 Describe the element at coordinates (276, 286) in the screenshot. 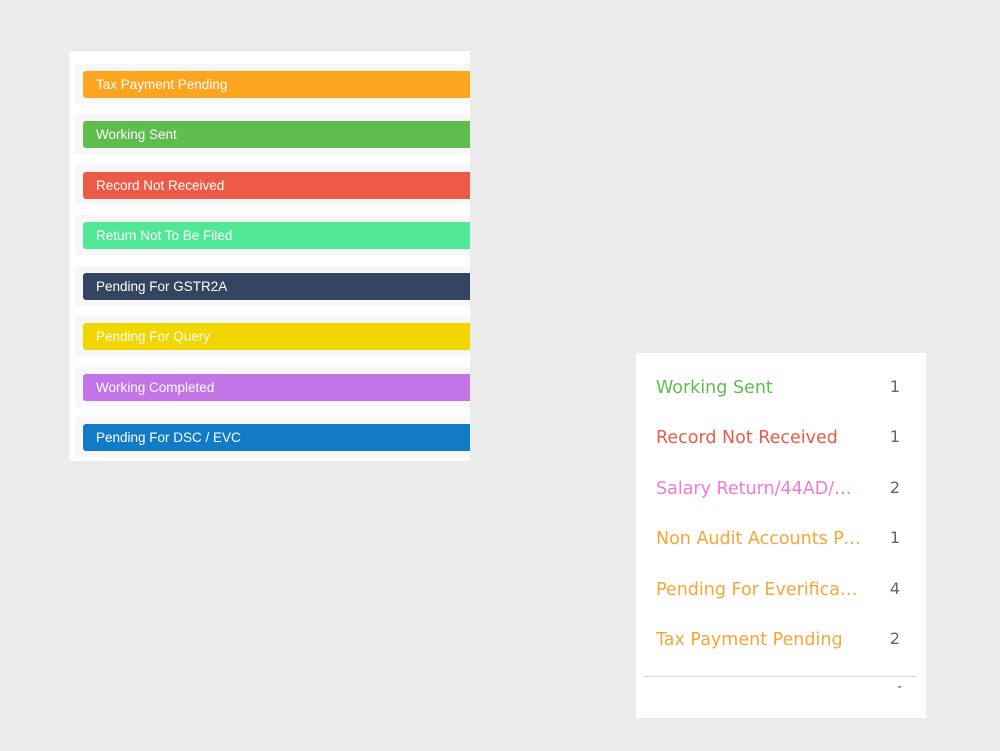

I see `status-pending-for-gstr2a: Pending For GSTR2A` at that location.